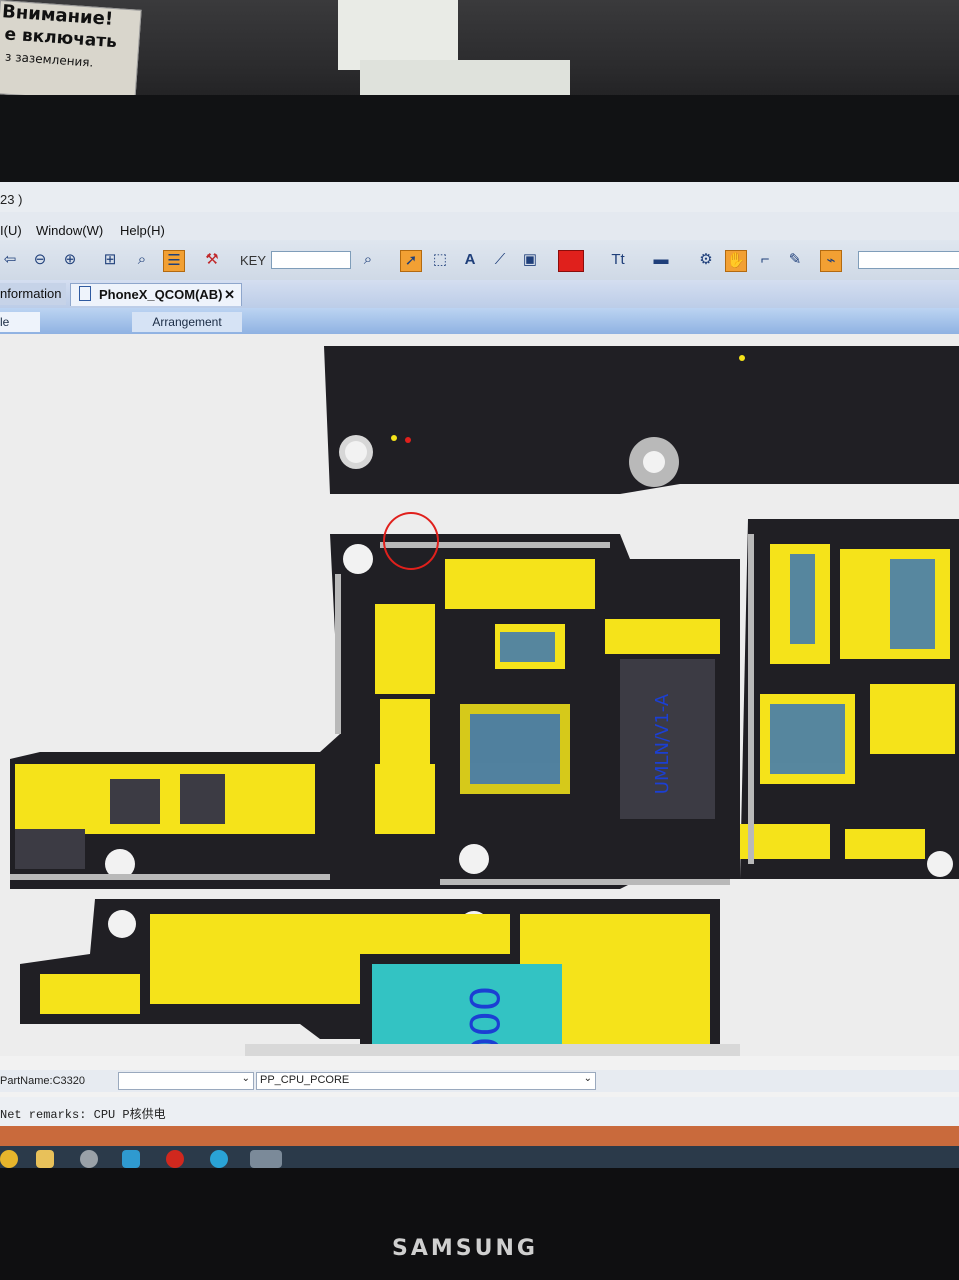 The width and height of the screenshot is (959, 1280). Describe the element at coordinates (571, 261) in the screenshot. I see `color-icon` at that location.